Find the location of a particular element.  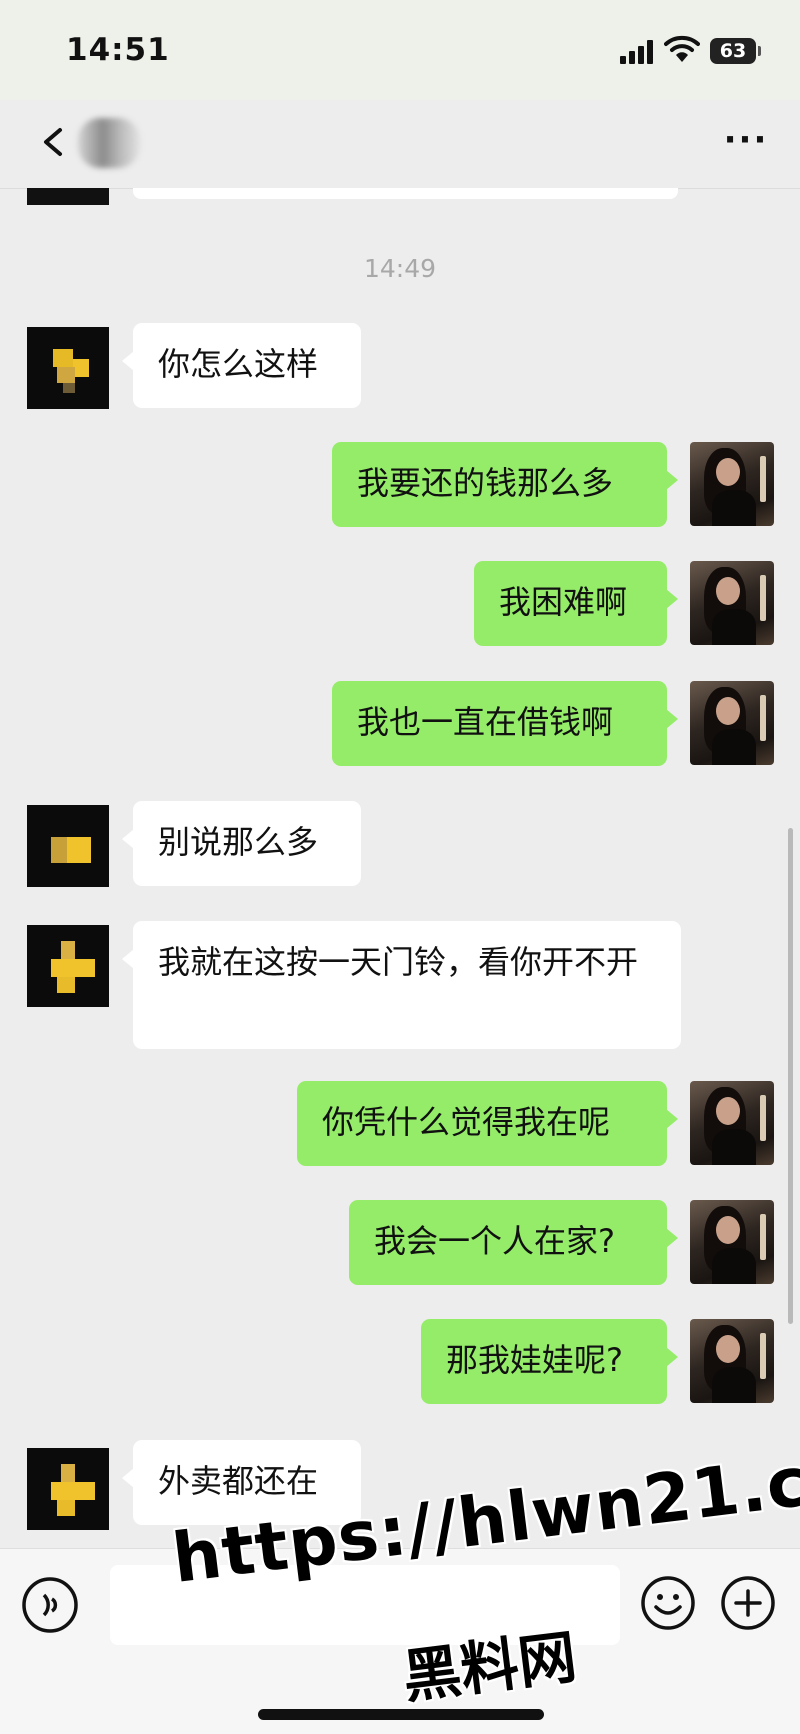

scrollbar is located at coordinates (790, 1076).